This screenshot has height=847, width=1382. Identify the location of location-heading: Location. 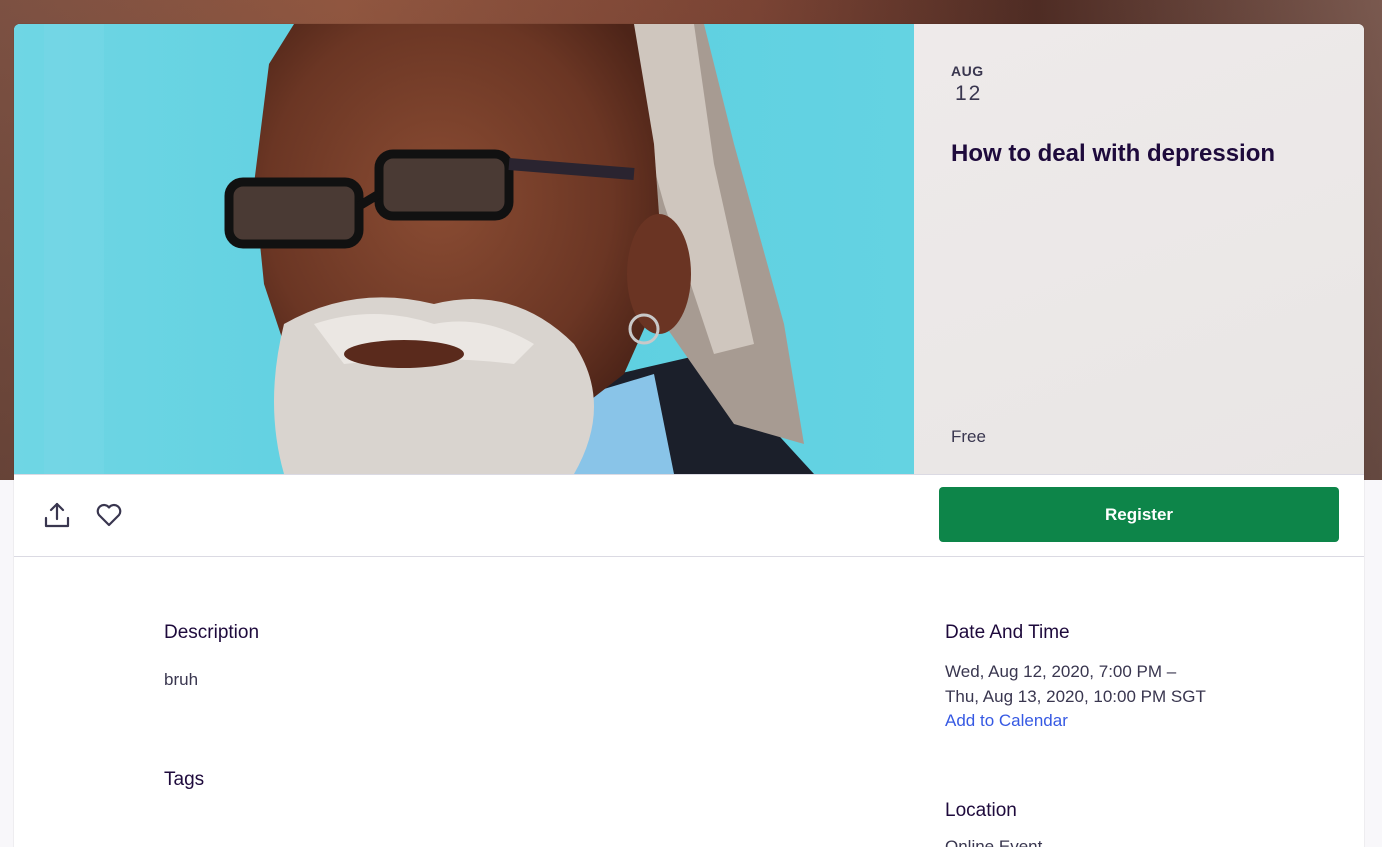
(981, 810).